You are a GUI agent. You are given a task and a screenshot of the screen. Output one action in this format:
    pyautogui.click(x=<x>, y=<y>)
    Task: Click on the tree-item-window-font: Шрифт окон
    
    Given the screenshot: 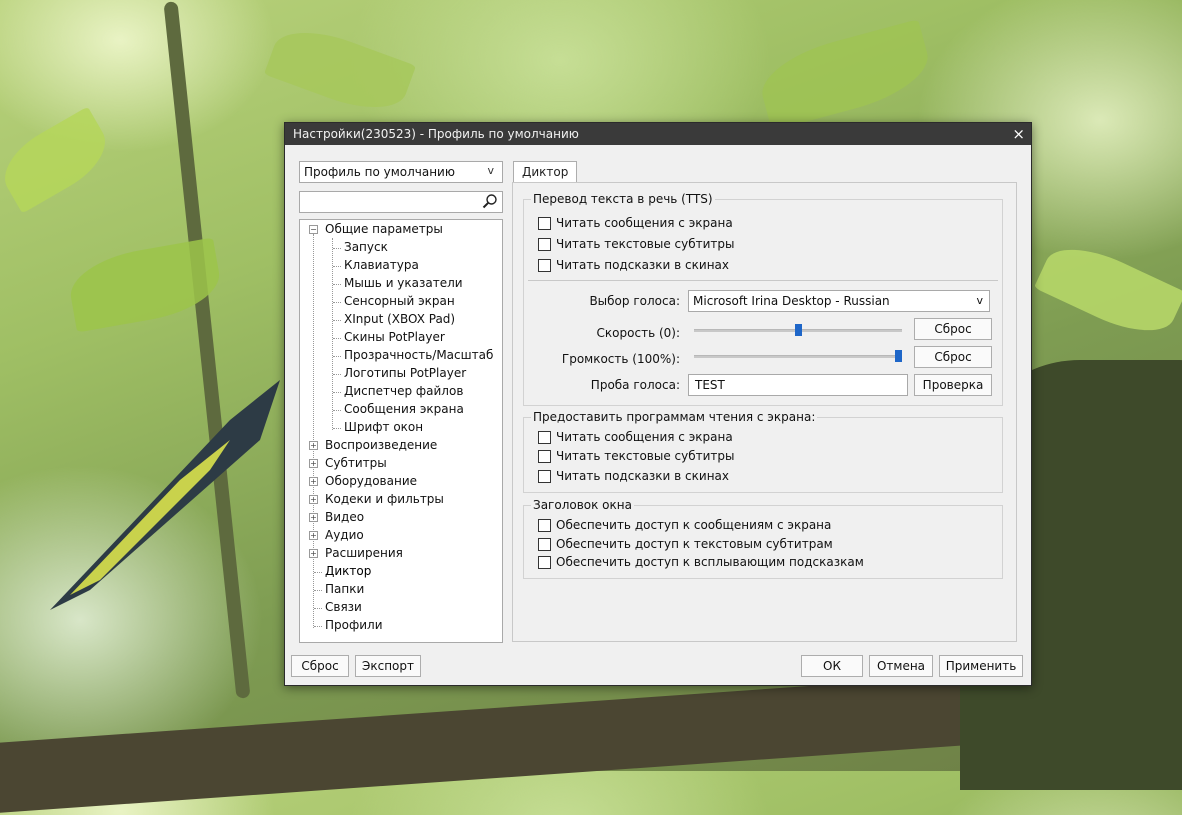 What is the action you would take?
    pyautogui.click(x=383, y=427)
    